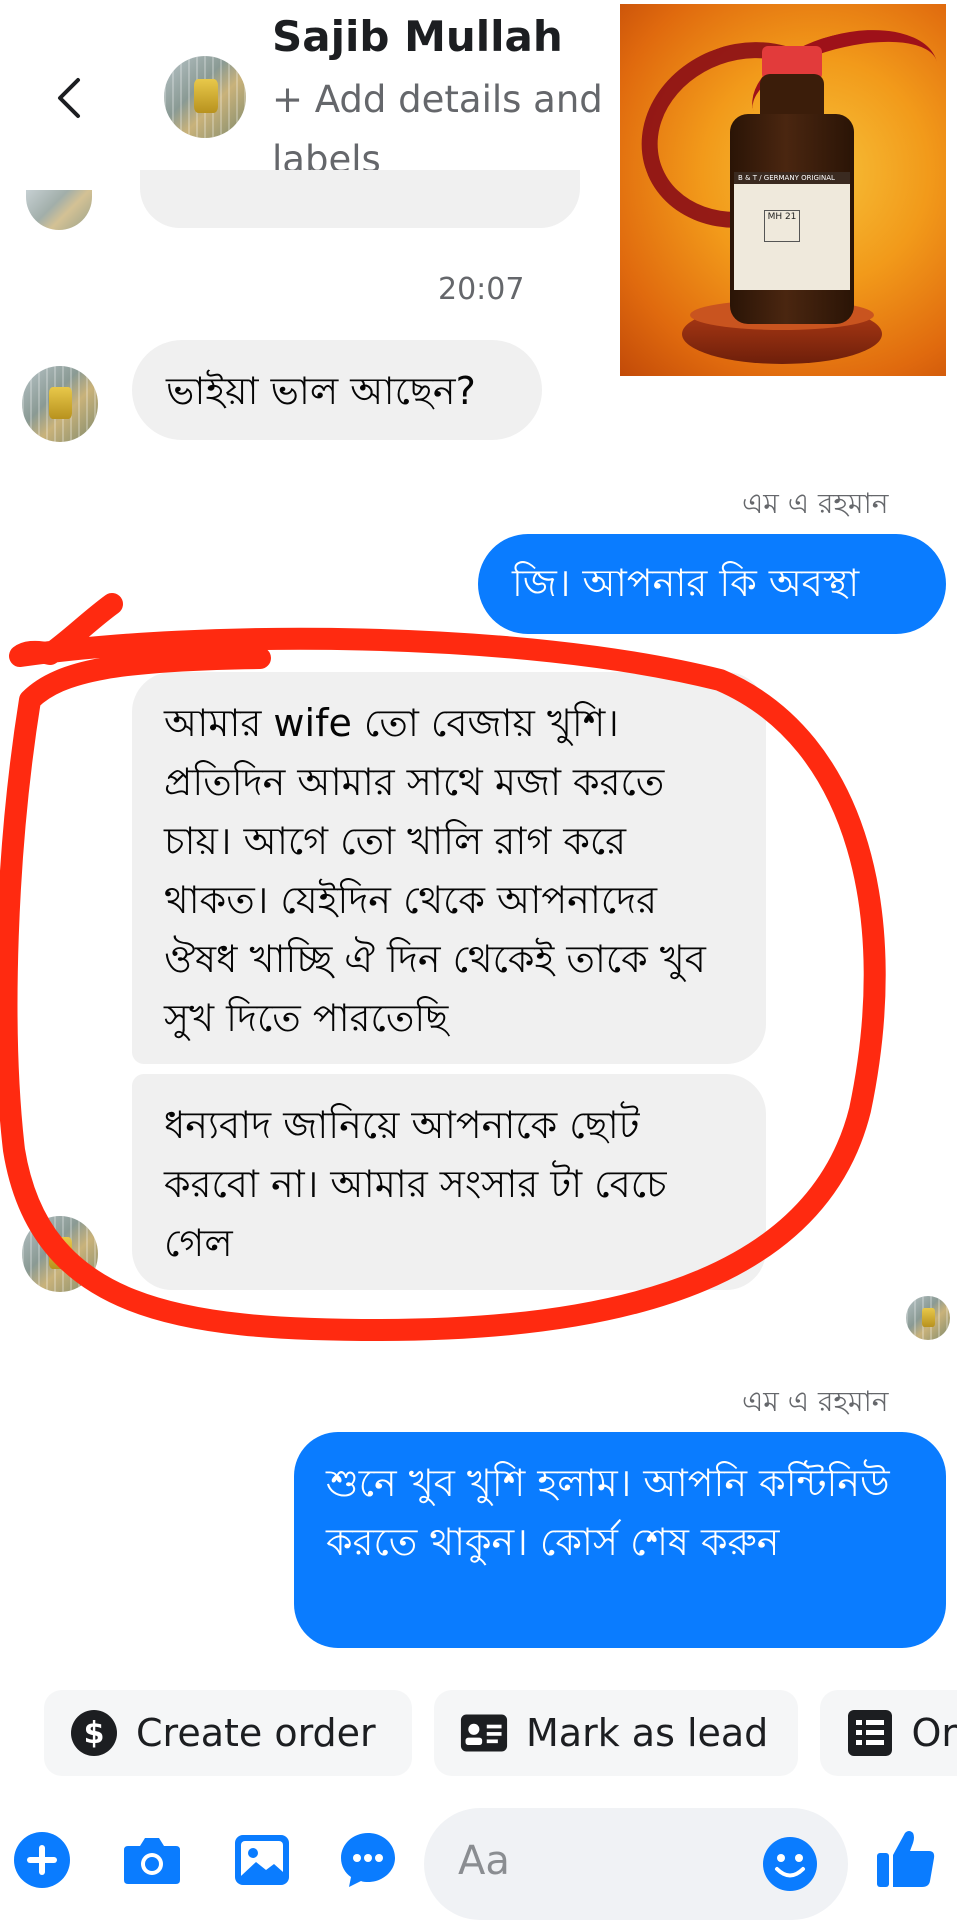  What do you see at coordinates (481, 289) in the screenshot?
I see `message-timestamp: 20:07` at bounding box center [481, 289].